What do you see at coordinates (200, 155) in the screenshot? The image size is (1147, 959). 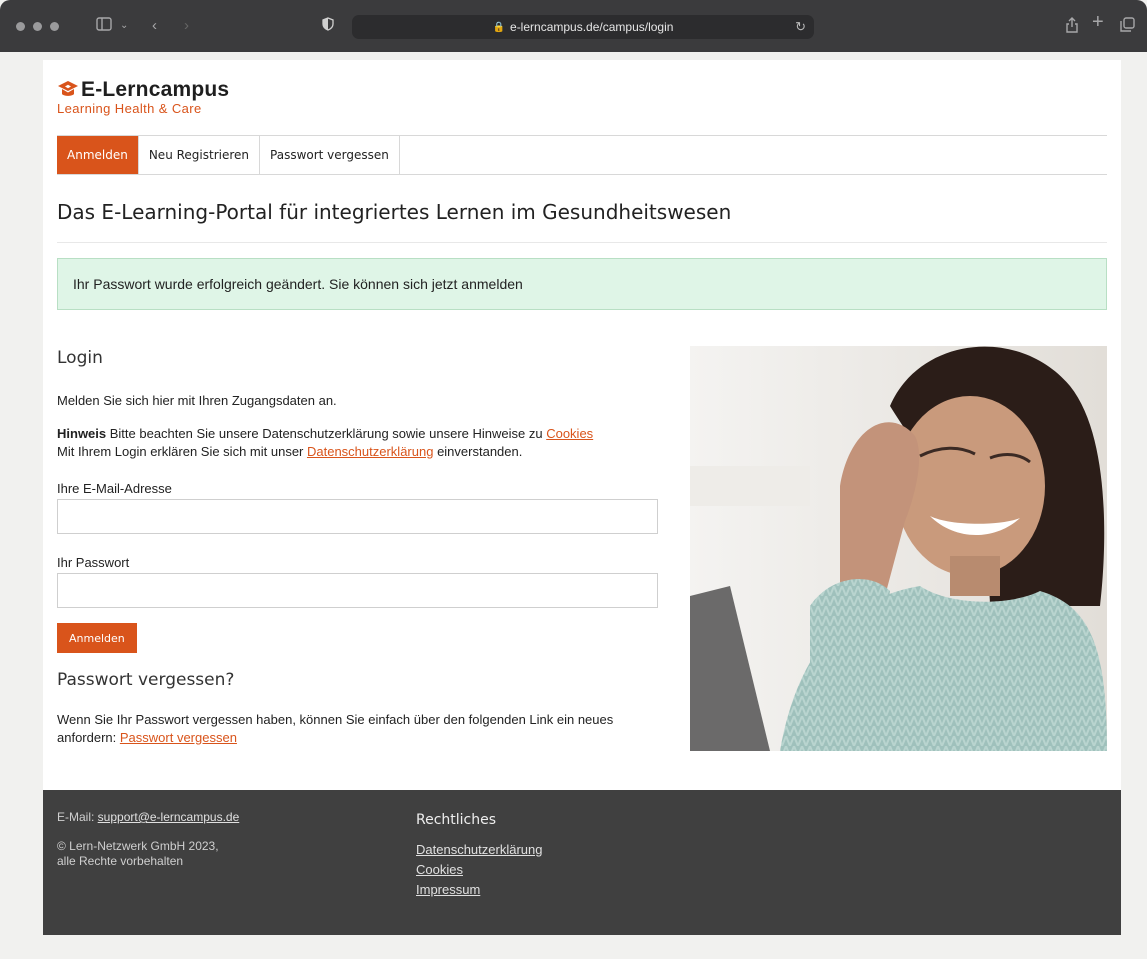 I see `tab-neu-registrieren: Neu Registrieren` at bounding box center [200, 155].